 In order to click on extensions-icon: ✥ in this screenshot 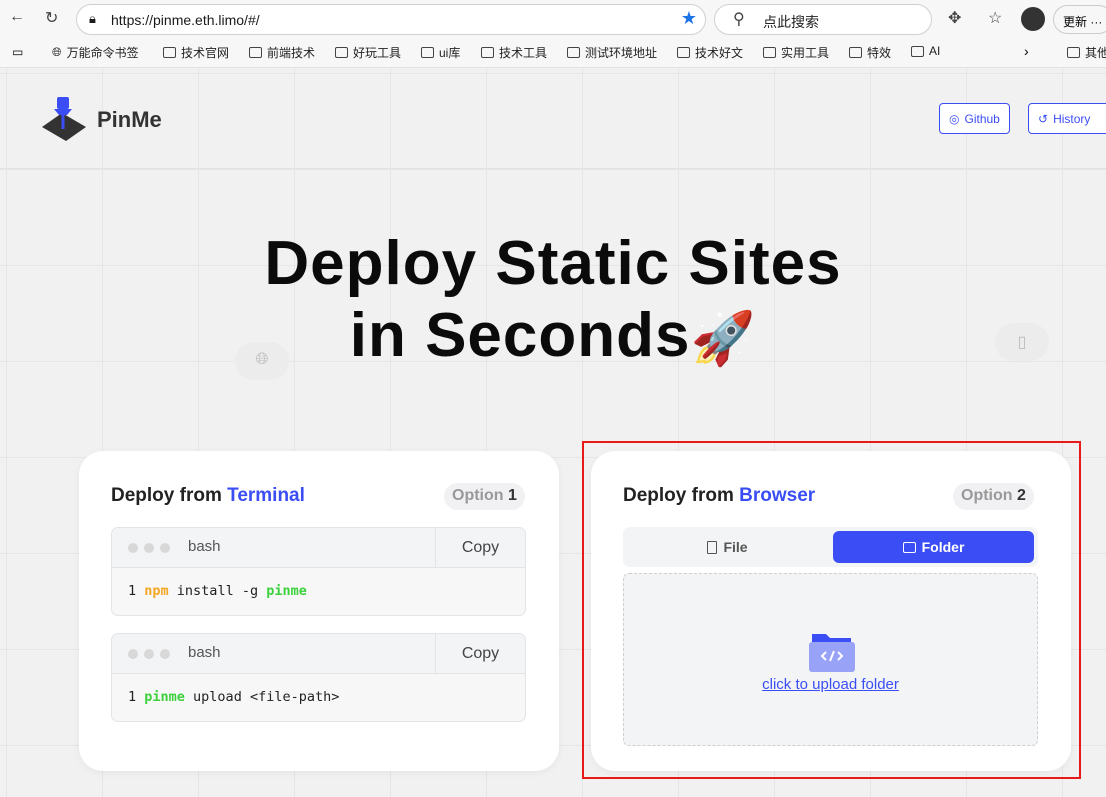, I will do `click(954, 18)`.